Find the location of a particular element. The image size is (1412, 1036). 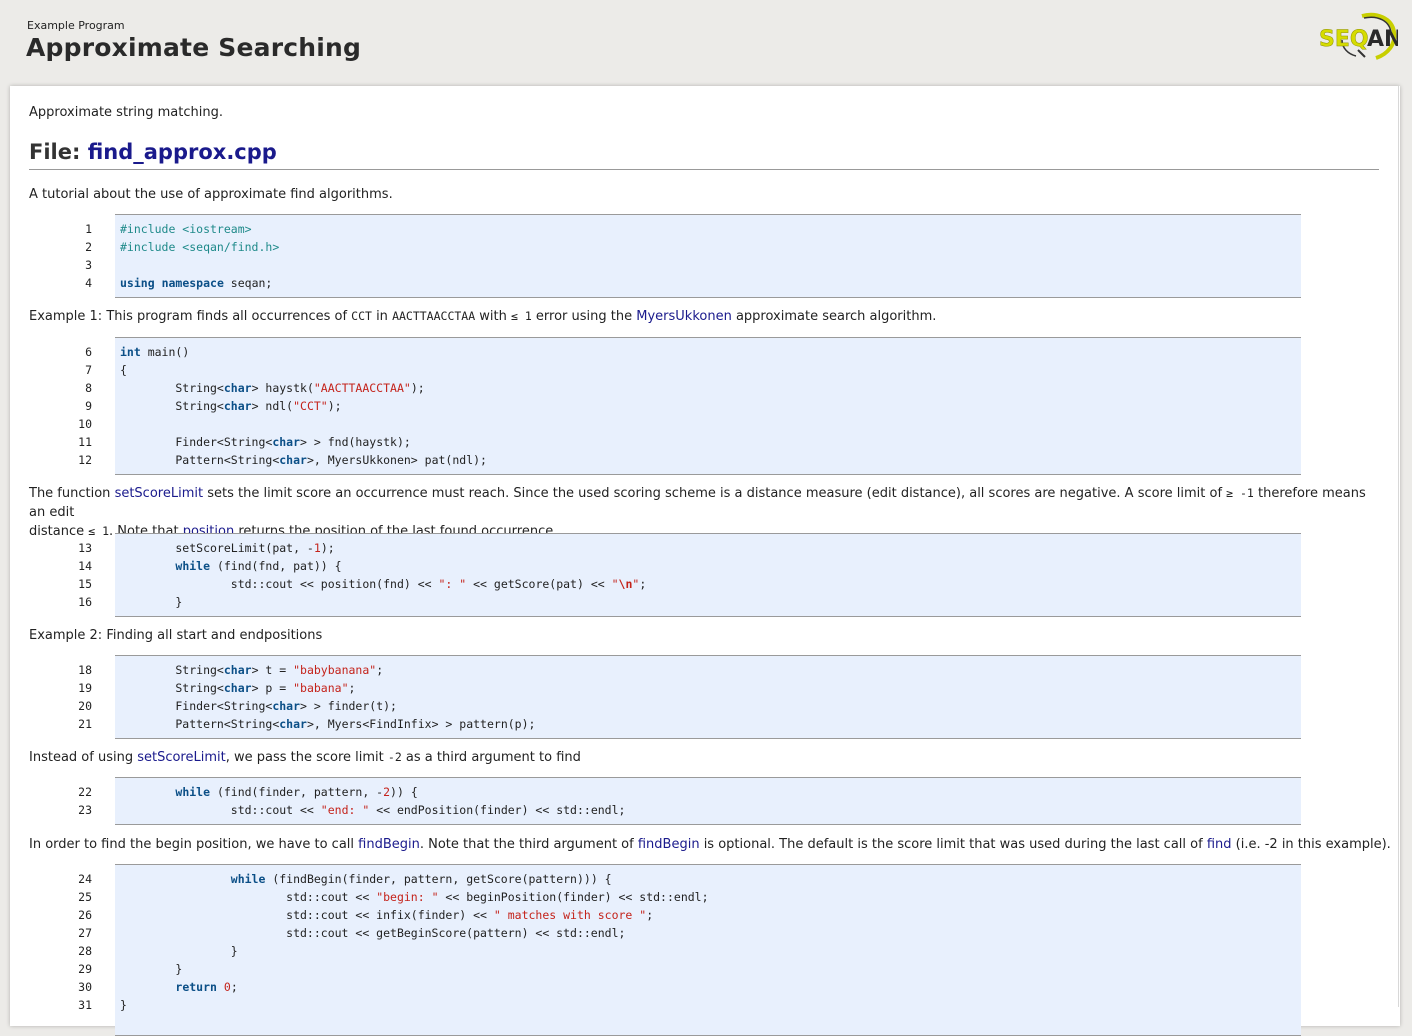

svg-text: SEQ is located at coordinates (1344, 39).